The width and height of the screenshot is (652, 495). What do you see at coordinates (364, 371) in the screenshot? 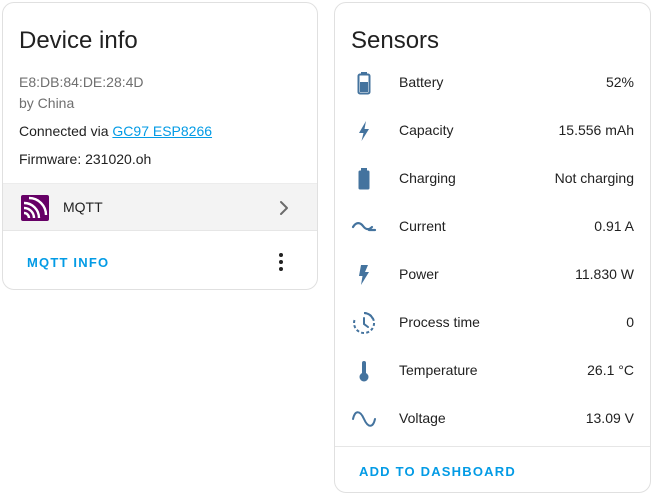
I see `thermometer-icon` at bounding box center [364, 371].